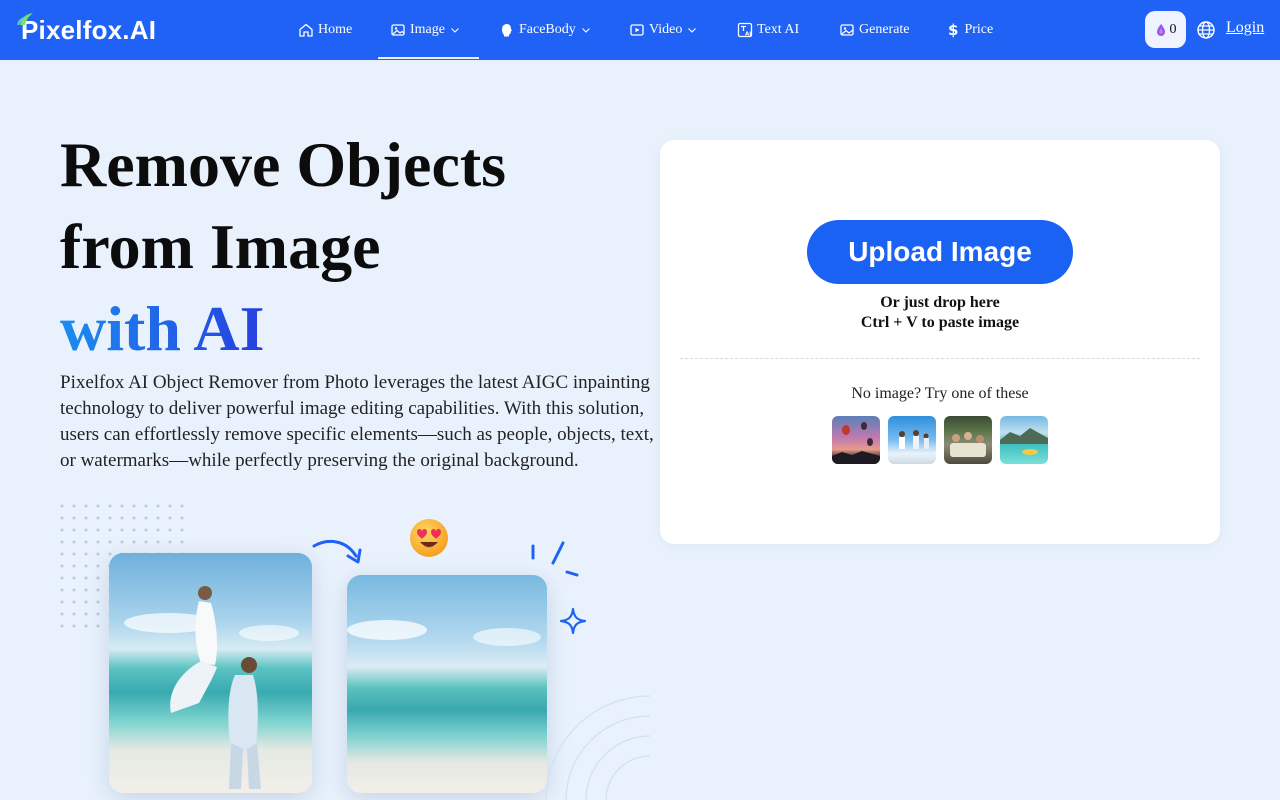 The height and width of the screenshot is (800, 1280). I want to click on arrow-decoration, so click(337, 551).